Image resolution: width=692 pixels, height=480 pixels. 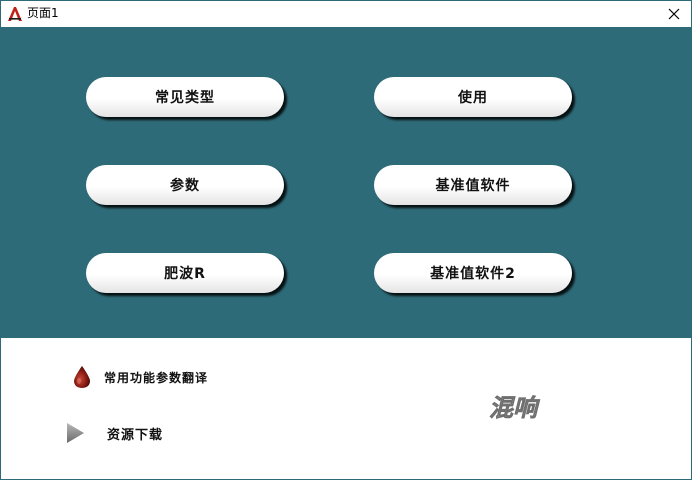 I want to click on common-types-button: 常见类型, so click(x=185, y=97).